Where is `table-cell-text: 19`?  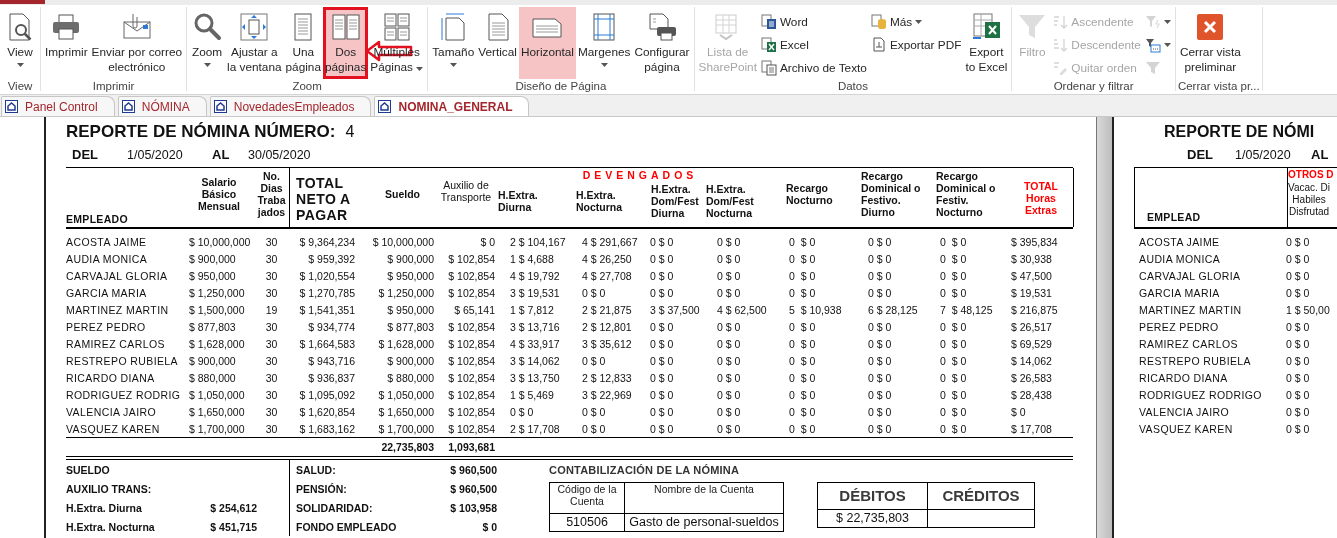
table-cell-text: 19 is located at coordinates (271, 309).